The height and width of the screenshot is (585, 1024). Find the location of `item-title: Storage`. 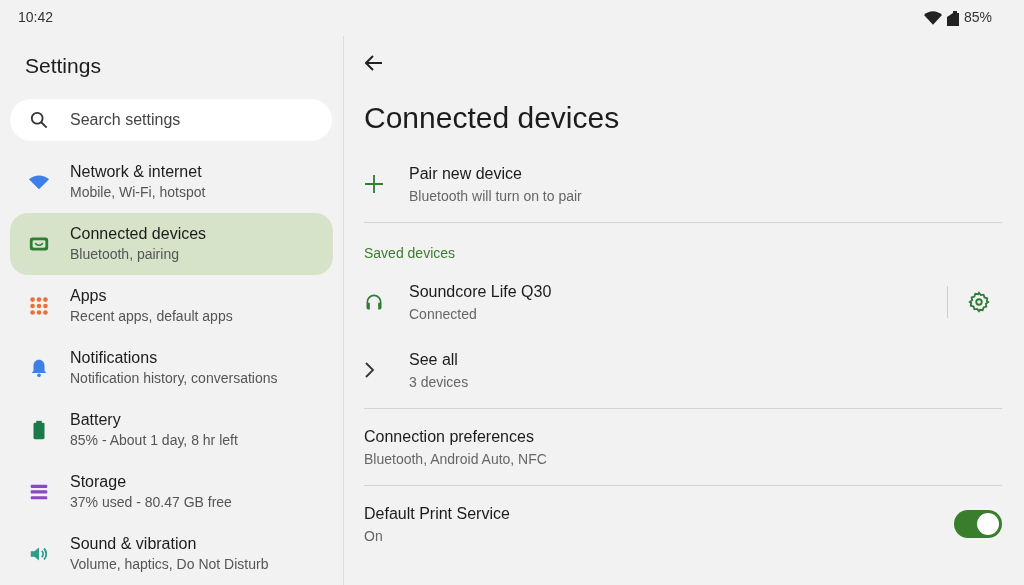

item-title: Storage is located at coordinates (99, 482).